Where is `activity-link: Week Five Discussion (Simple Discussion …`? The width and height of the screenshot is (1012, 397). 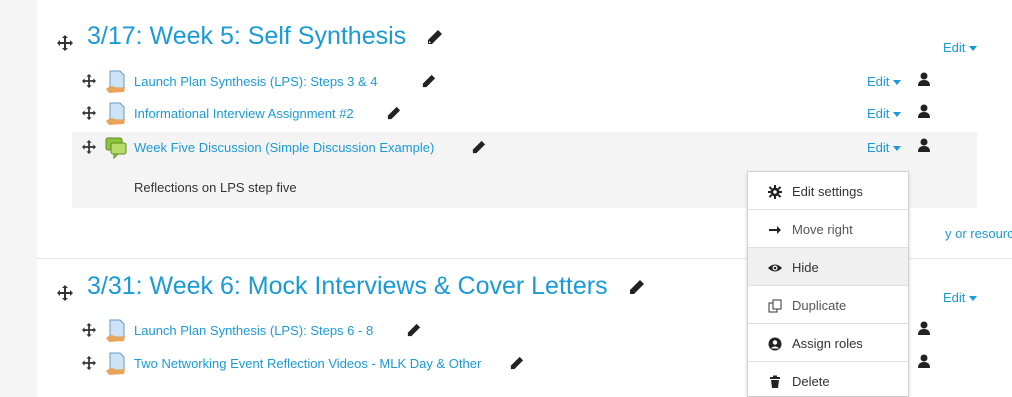
activity-link: Week Five Discussion (Simple Discussion … is located at coordinates (284, 147).